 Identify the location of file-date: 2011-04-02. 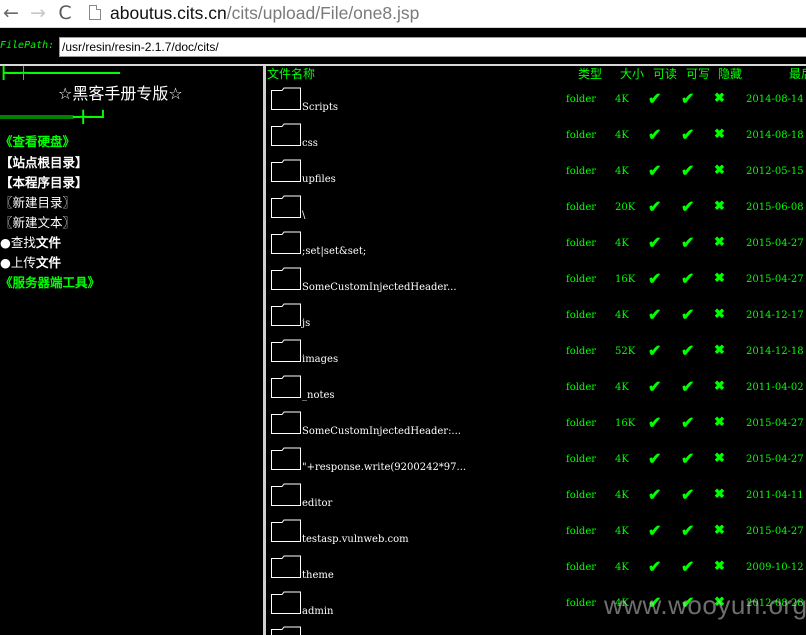
(775, 387).